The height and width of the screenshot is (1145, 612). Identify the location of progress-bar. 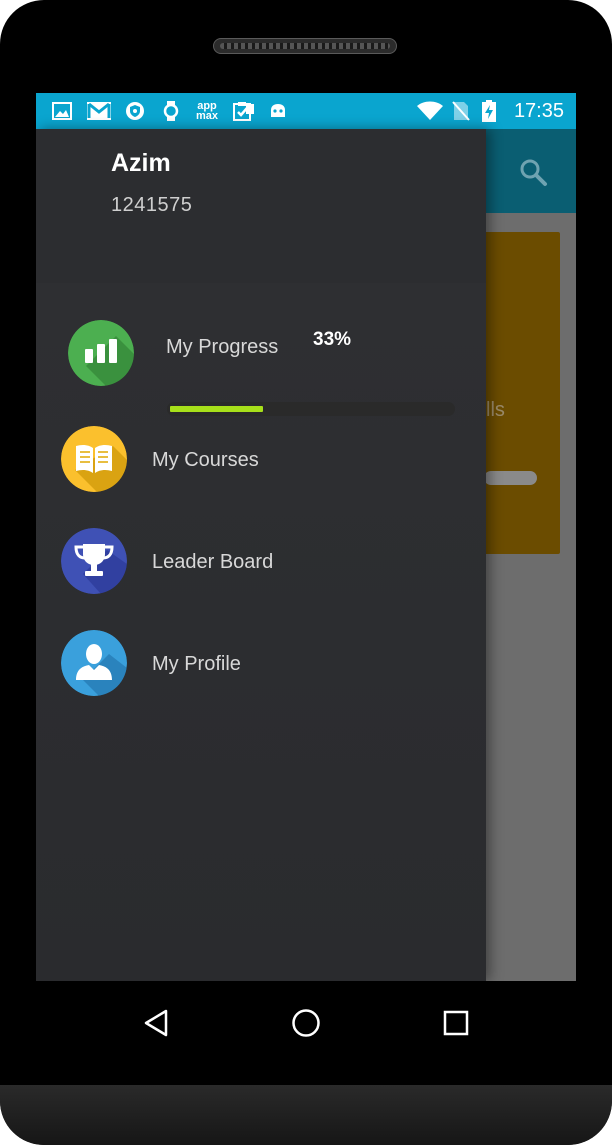
(311, 409).